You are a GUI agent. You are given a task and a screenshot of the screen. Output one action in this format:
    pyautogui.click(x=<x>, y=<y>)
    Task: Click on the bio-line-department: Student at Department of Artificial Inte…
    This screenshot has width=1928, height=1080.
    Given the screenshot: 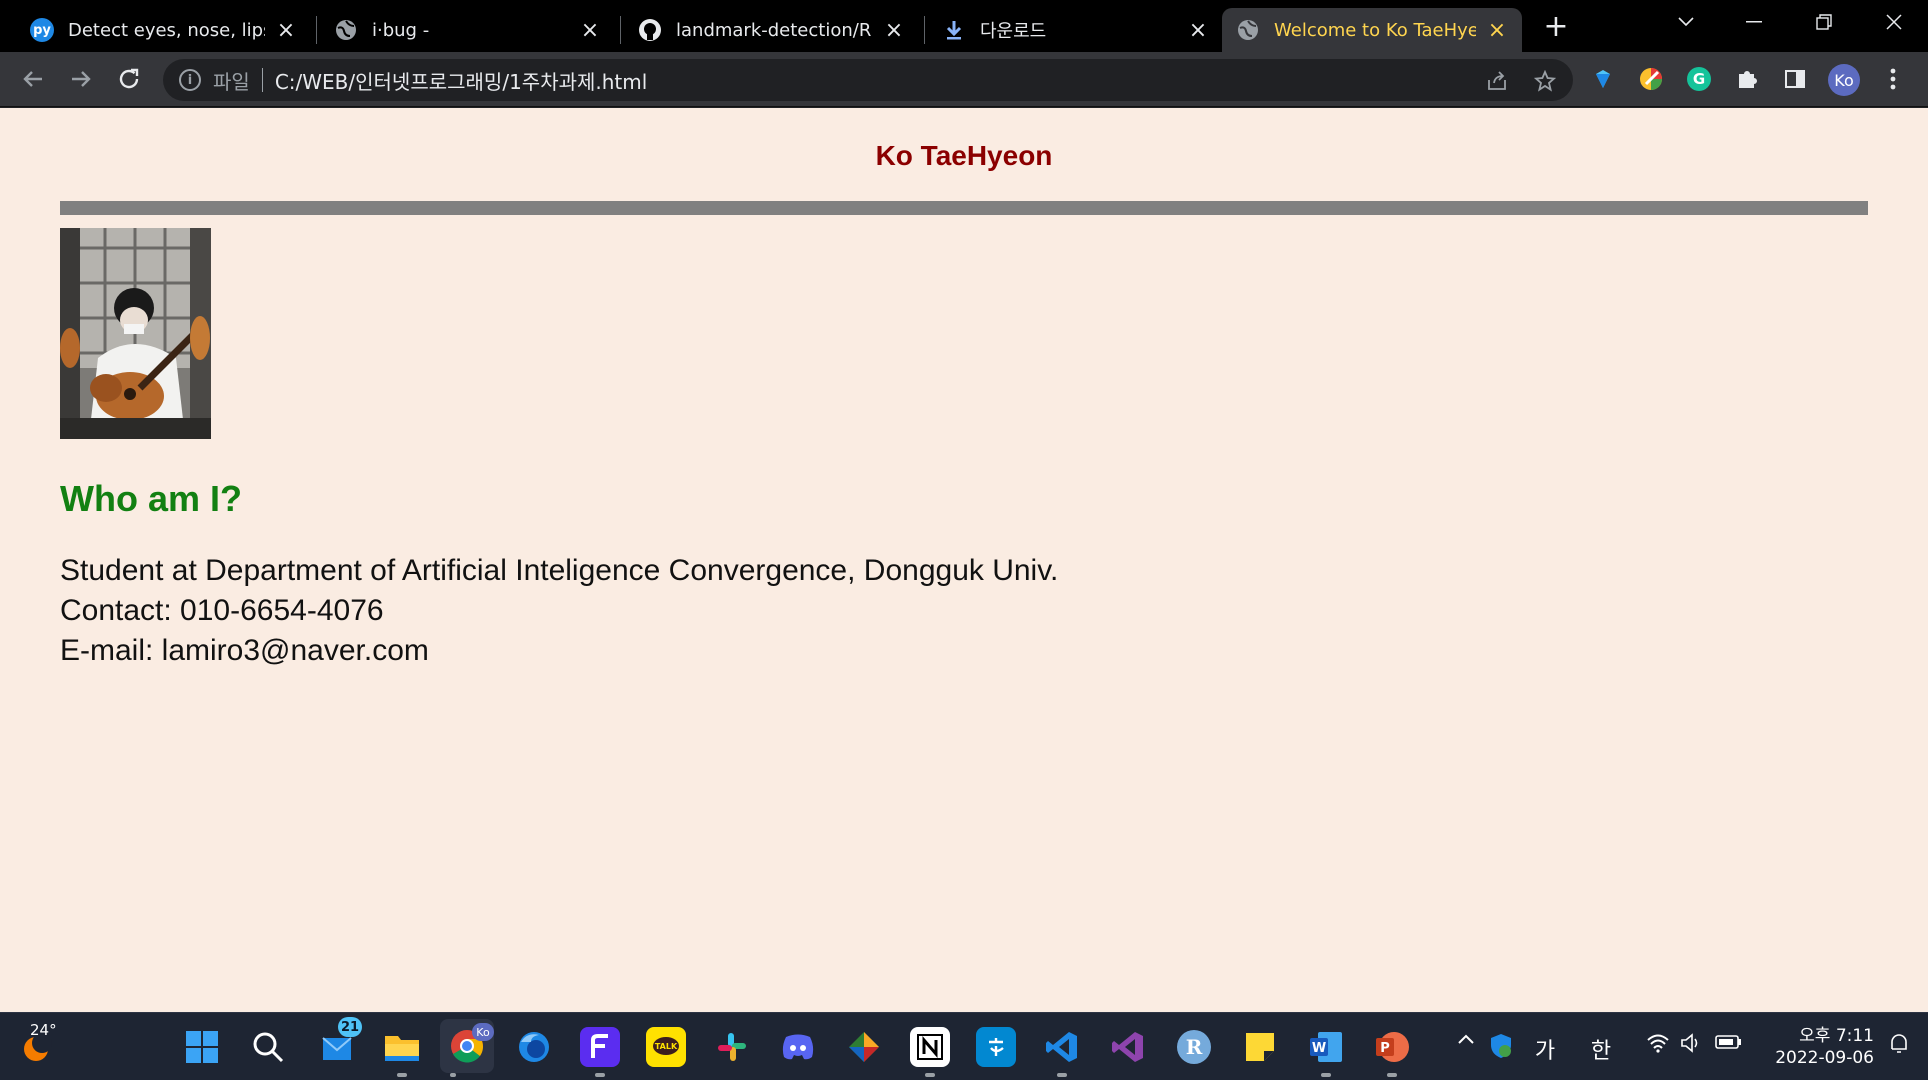 What is the action you would take?
    pyautogui.click(x=559, y=570)
    